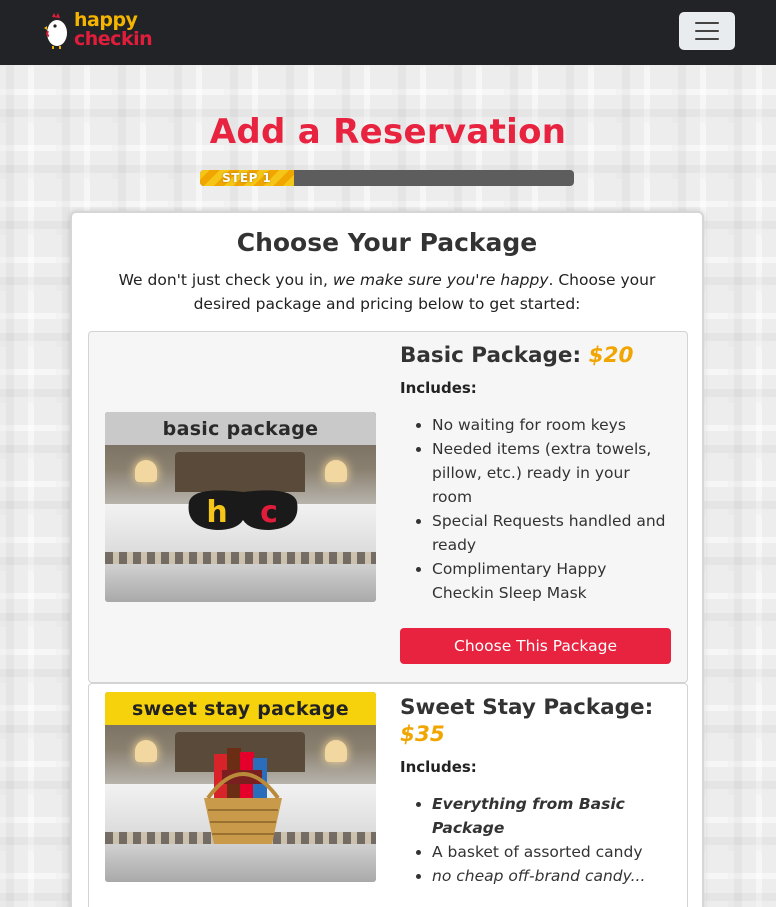  I want to click on choose-basic-package-button: Choose This Package, so click(535, 646).